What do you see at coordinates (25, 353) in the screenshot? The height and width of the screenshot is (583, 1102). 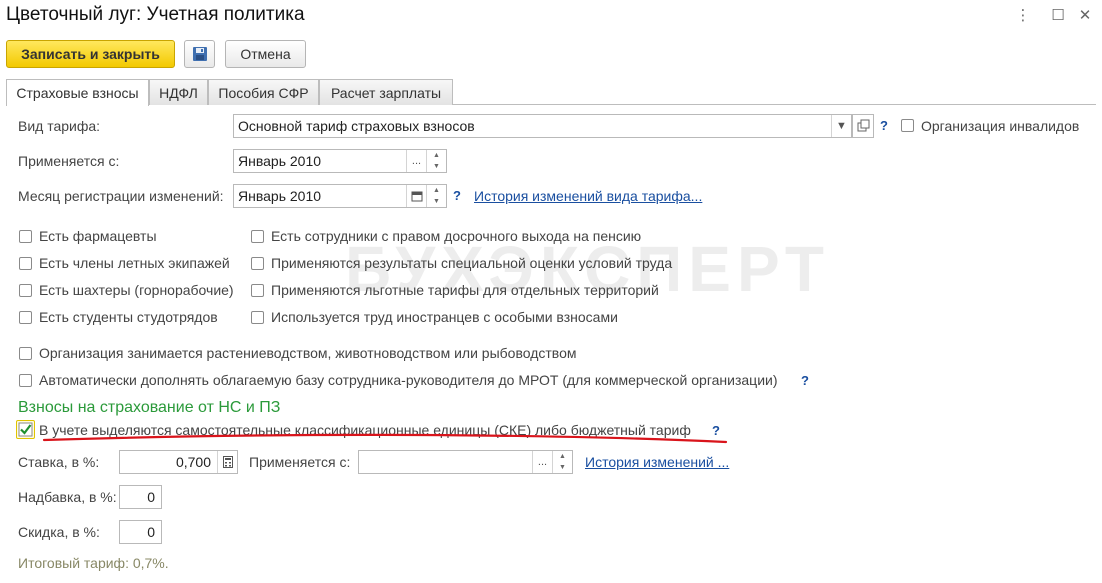 I see `agriculture-checkbox` at bounding box center [25, 353].